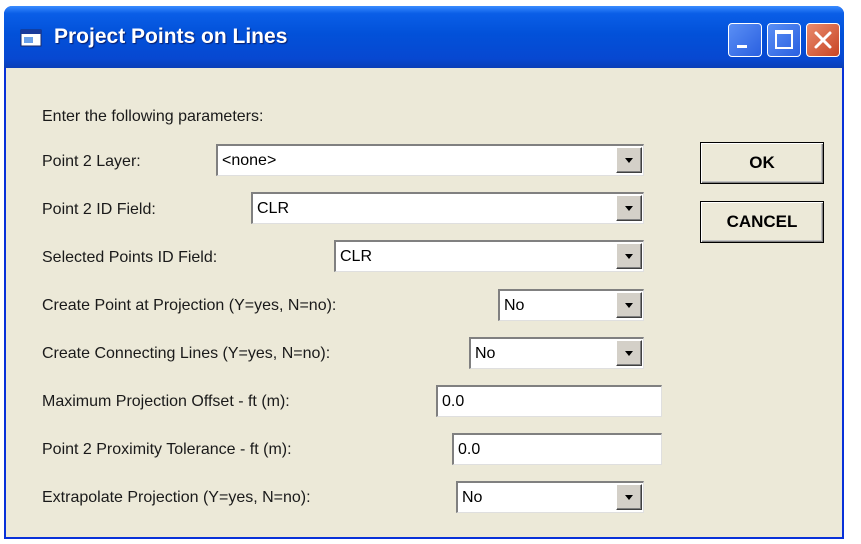 This screenshot has height=544, width=861. I want to click on close-icon, so click(823, 40).